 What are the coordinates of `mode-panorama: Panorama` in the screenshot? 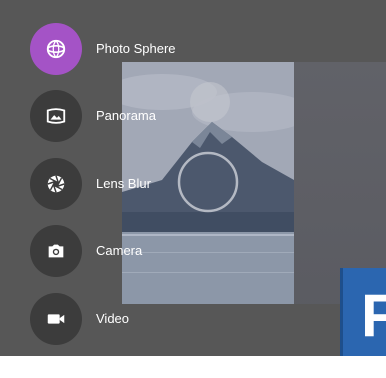 It's located at (130, 116).